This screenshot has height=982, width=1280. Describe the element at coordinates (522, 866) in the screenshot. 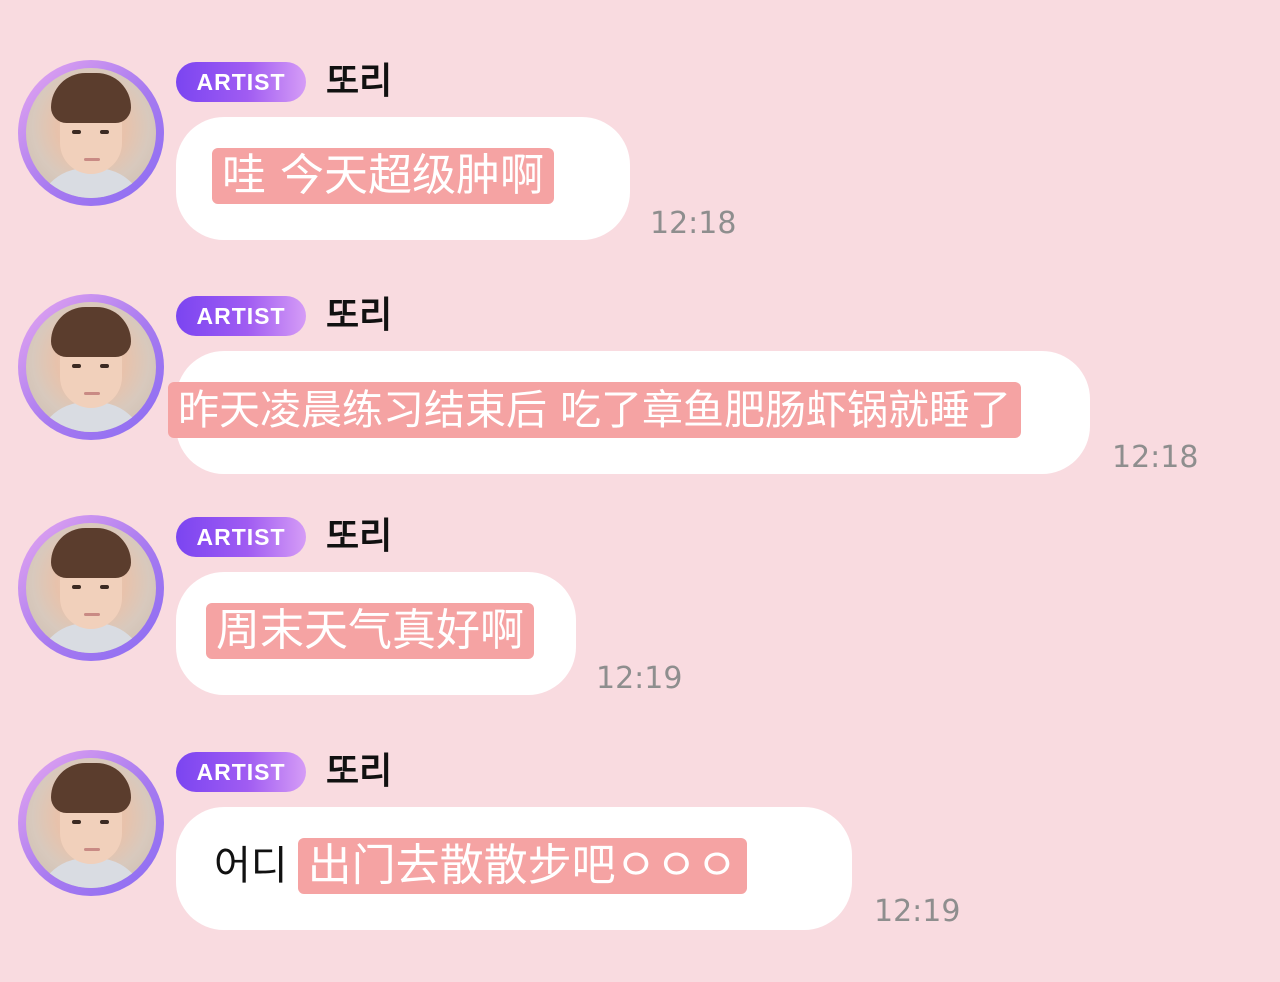

I see `message-text: 出门去散散步吧ㅇㅇㅇ` at that location.